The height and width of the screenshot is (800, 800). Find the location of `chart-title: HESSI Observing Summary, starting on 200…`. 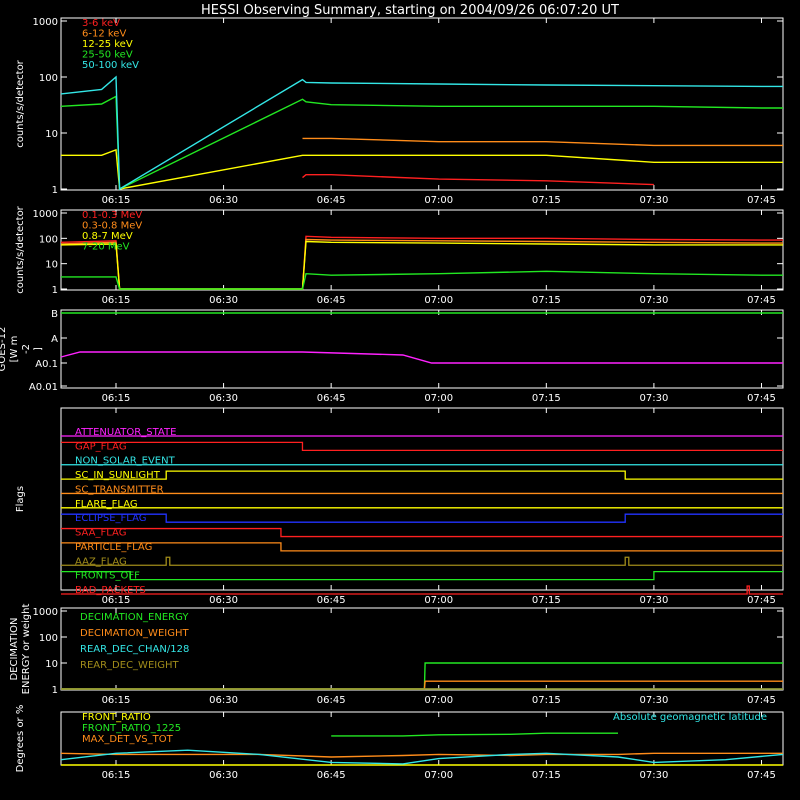

chart-title: HESSI Observing Summary, starting on 200… is located at coordinates (410, 10).